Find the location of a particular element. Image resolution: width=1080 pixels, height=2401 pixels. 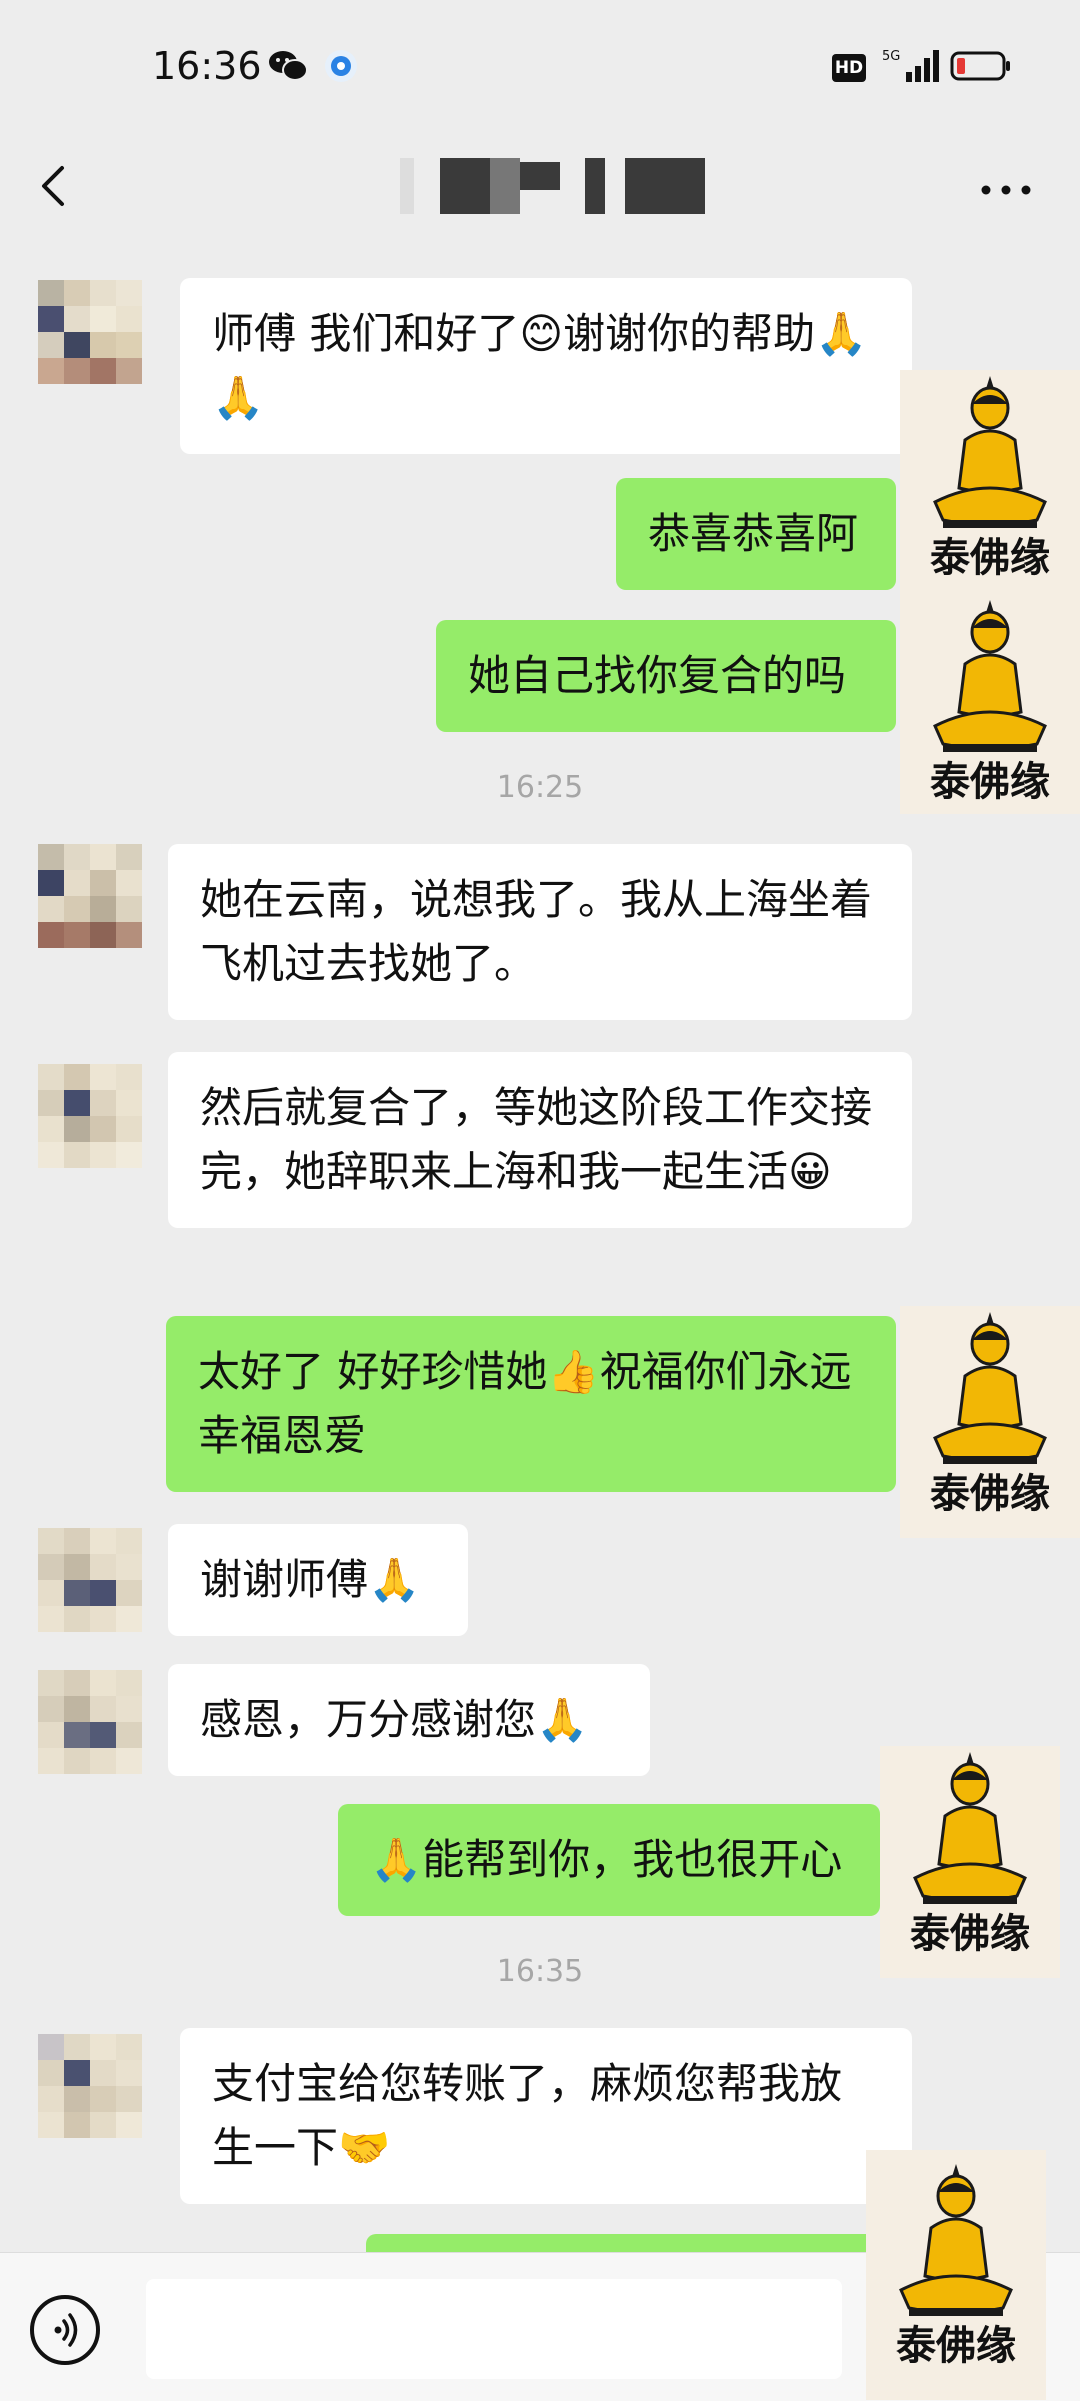

message-outgoing: 恭喜恭喜阿 is located at coordinates (756, 534).